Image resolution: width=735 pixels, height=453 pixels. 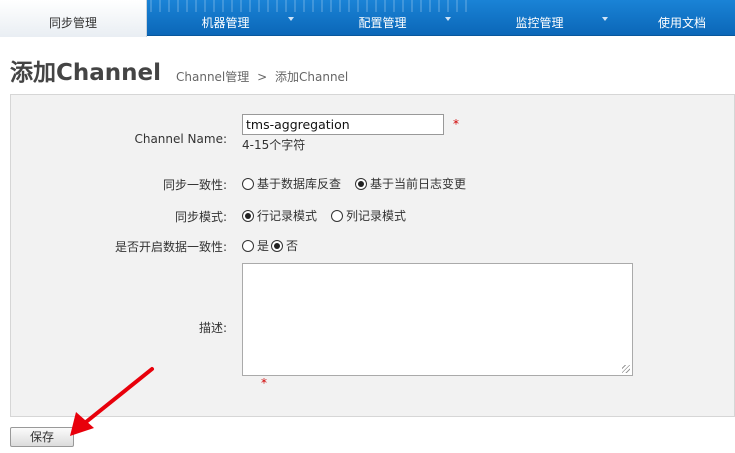 I want to click on annotation-arrow-icon, so click(x=112, y=401).